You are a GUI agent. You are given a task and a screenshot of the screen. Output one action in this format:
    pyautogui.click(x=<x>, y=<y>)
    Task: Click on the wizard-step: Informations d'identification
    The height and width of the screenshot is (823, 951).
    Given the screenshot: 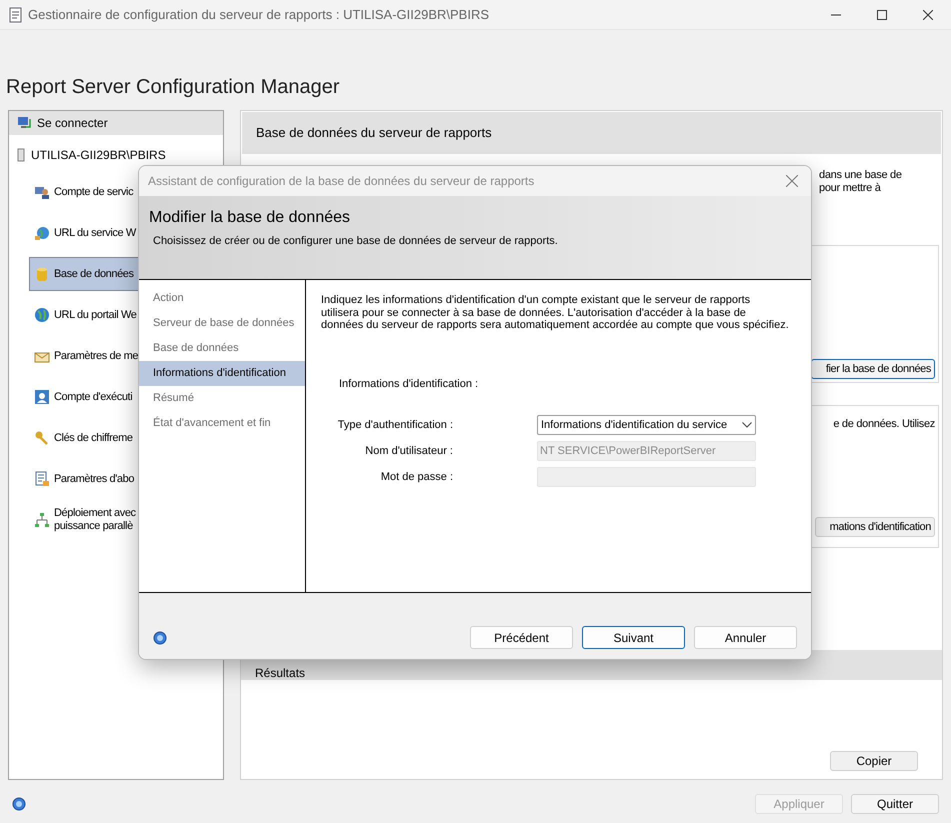 What is the action you would take?
    pyautogui.click(x=222, y=373)
    